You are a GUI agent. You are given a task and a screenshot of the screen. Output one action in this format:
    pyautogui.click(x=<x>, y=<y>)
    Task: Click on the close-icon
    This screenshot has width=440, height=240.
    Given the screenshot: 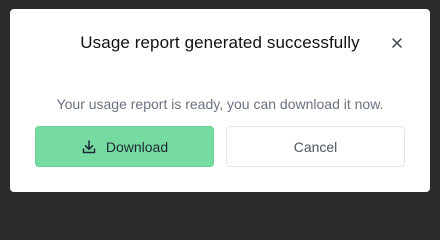 What is the action you would take?
    pyautogui.click(x=397, y=43)
    